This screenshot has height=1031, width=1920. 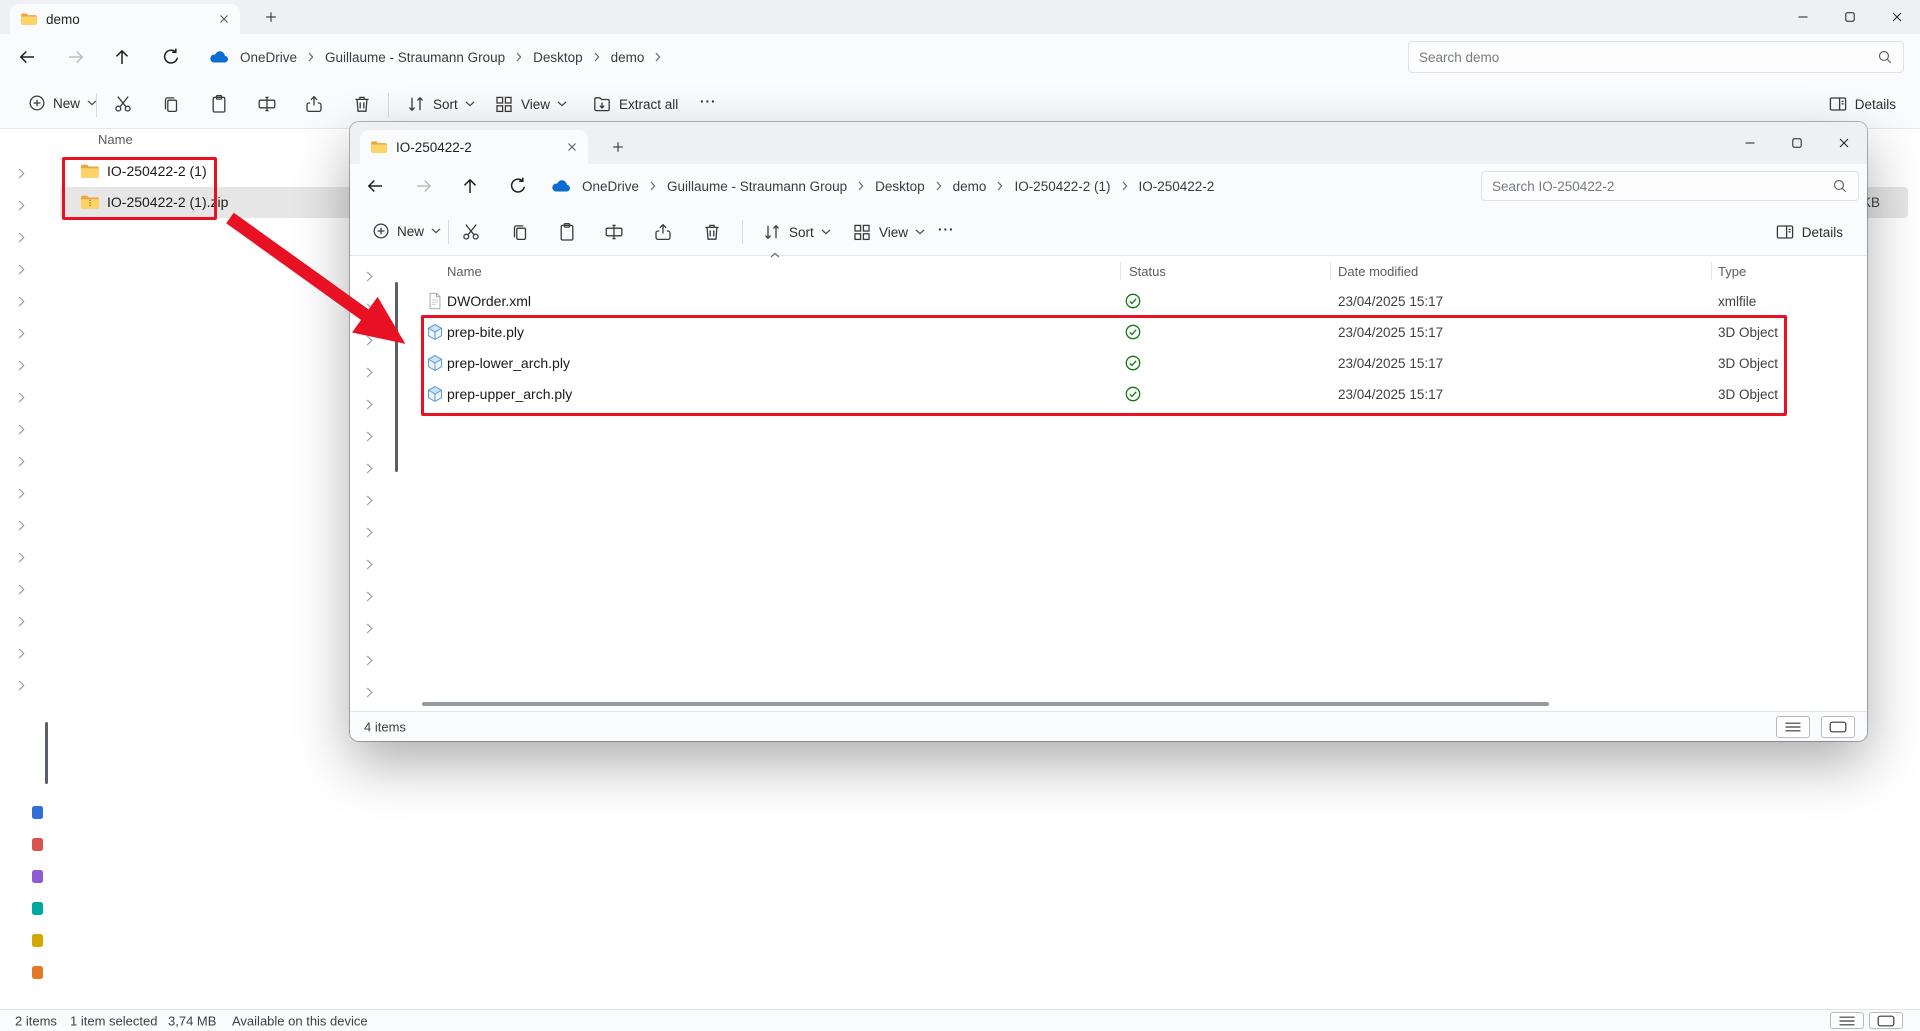 I want to click on tab-close-icon, so click(x=572, y=147).